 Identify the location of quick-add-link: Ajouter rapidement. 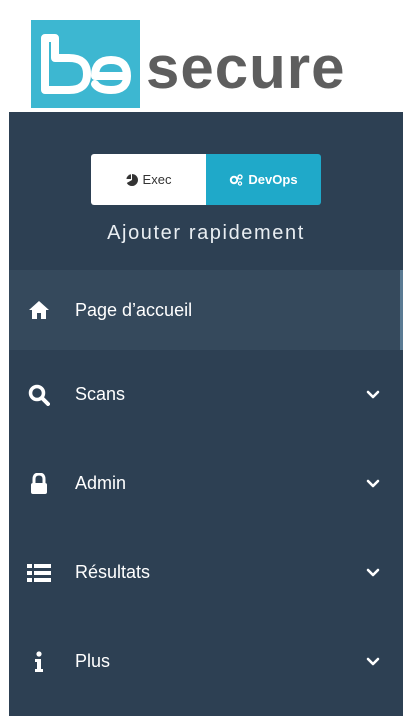
(206, 233).